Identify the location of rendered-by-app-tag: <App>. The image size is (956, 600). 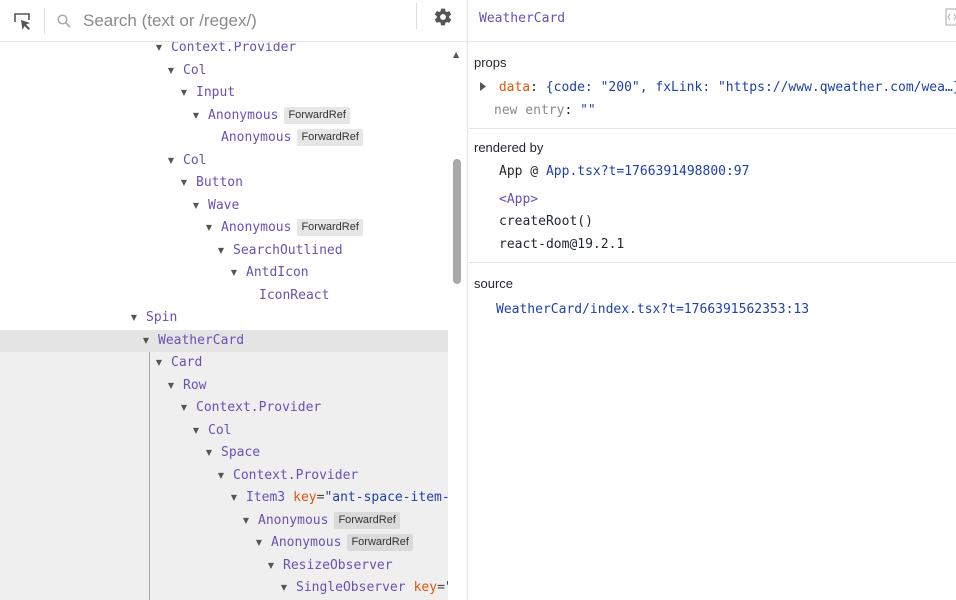
(518, 199).